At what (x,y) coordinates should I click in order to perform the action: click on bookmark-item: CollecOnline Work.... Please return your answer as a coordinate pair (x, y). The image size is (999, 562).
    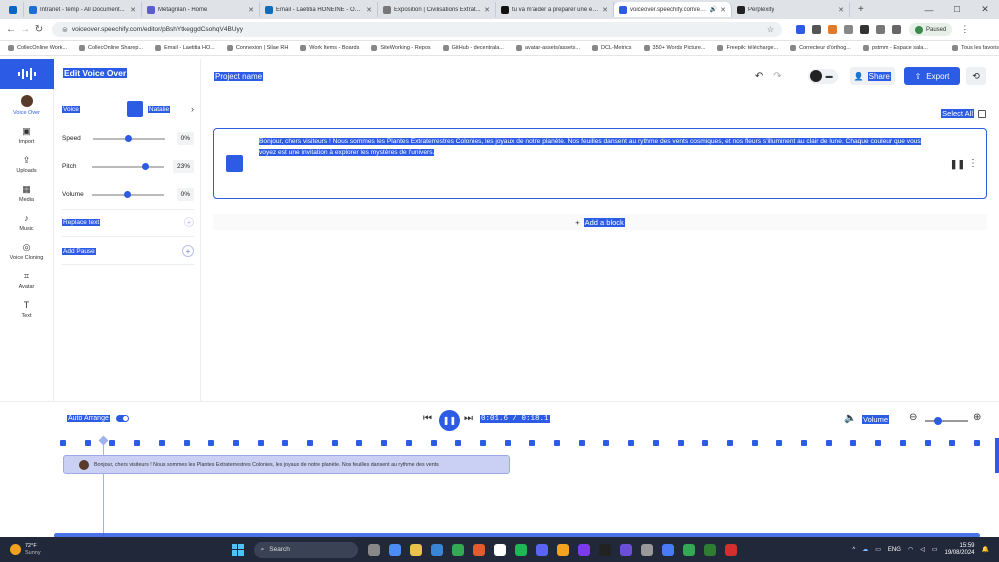
    Looking at the image, I should click on (37, 48).